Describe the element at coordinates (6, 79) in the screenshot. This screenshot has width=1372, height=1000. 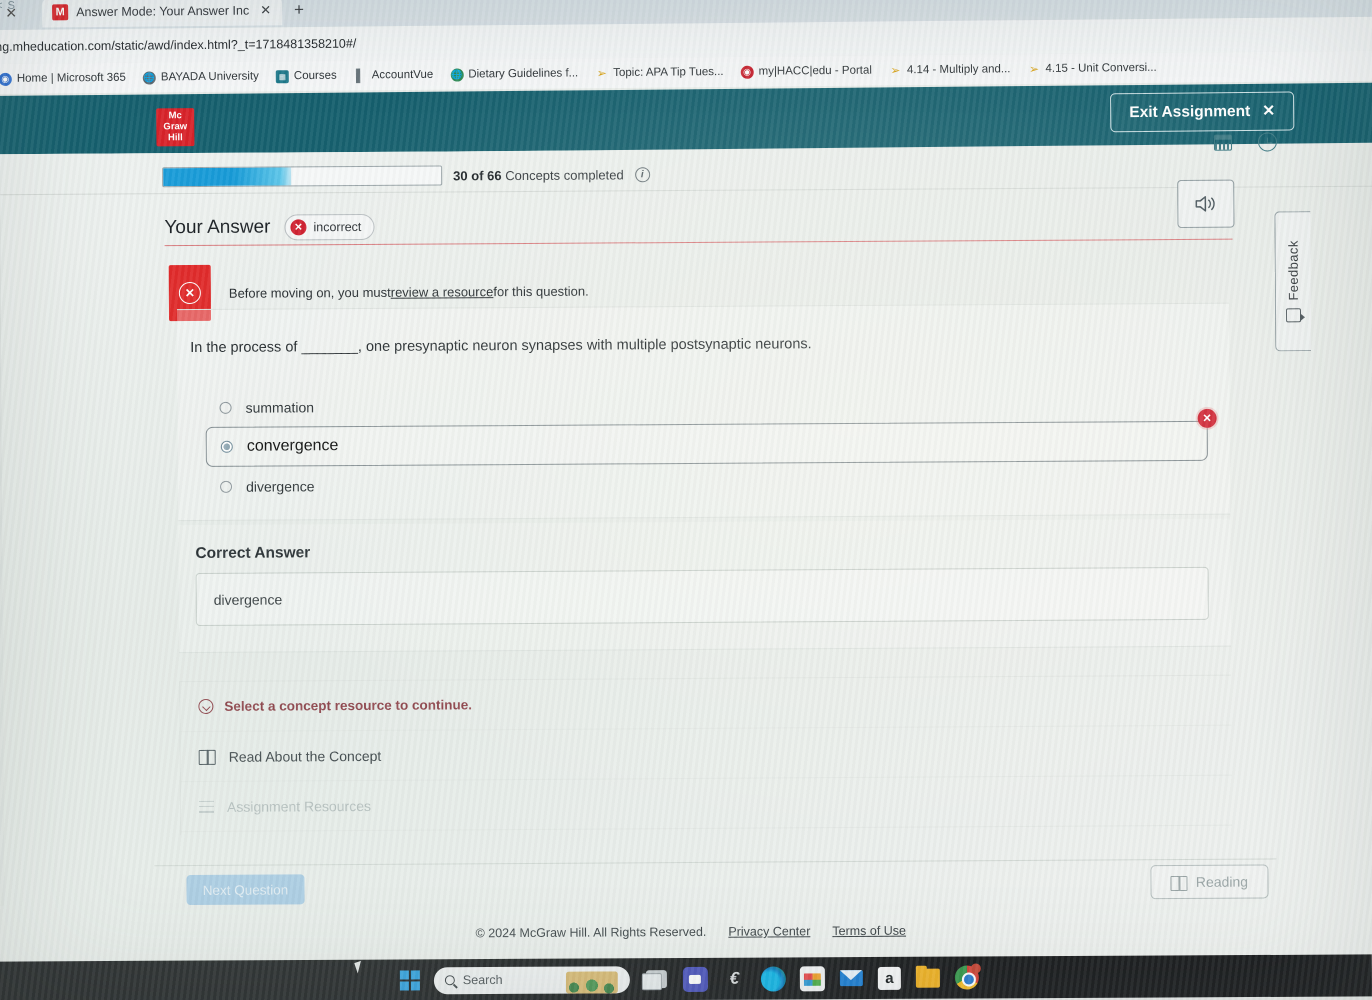
I see `home-globe-icon: ◉` at that location.